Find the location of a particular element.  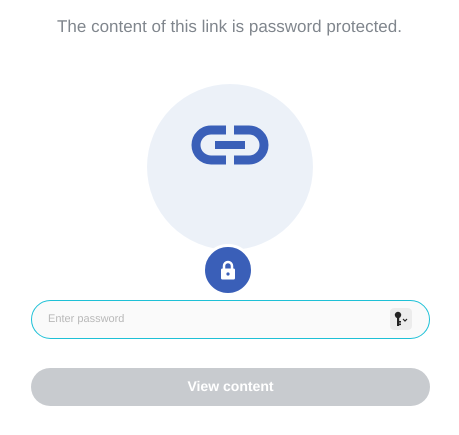

key-dropdown-button is located at coordinates (401, 319).